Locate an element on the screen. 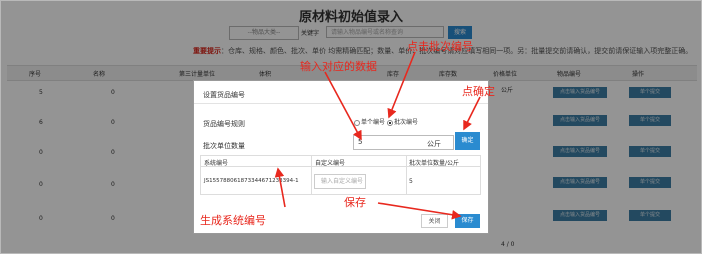 The image size is (702, 254). arrow-to-batch-radio is located at coordinates (401, 85).